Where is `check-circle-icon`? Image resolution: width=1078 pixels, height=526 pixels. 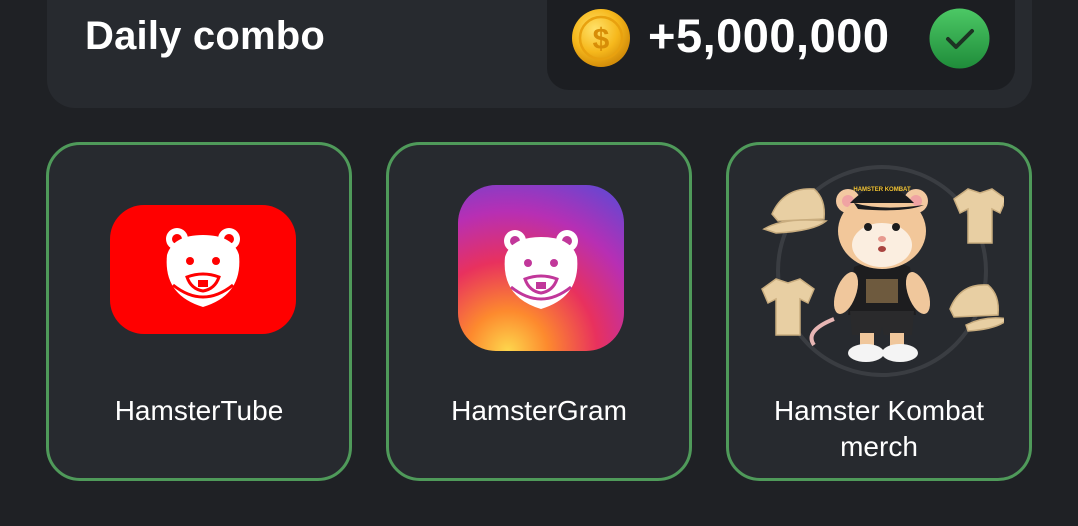 check-circle-icon is located at coordinates (959, 38).